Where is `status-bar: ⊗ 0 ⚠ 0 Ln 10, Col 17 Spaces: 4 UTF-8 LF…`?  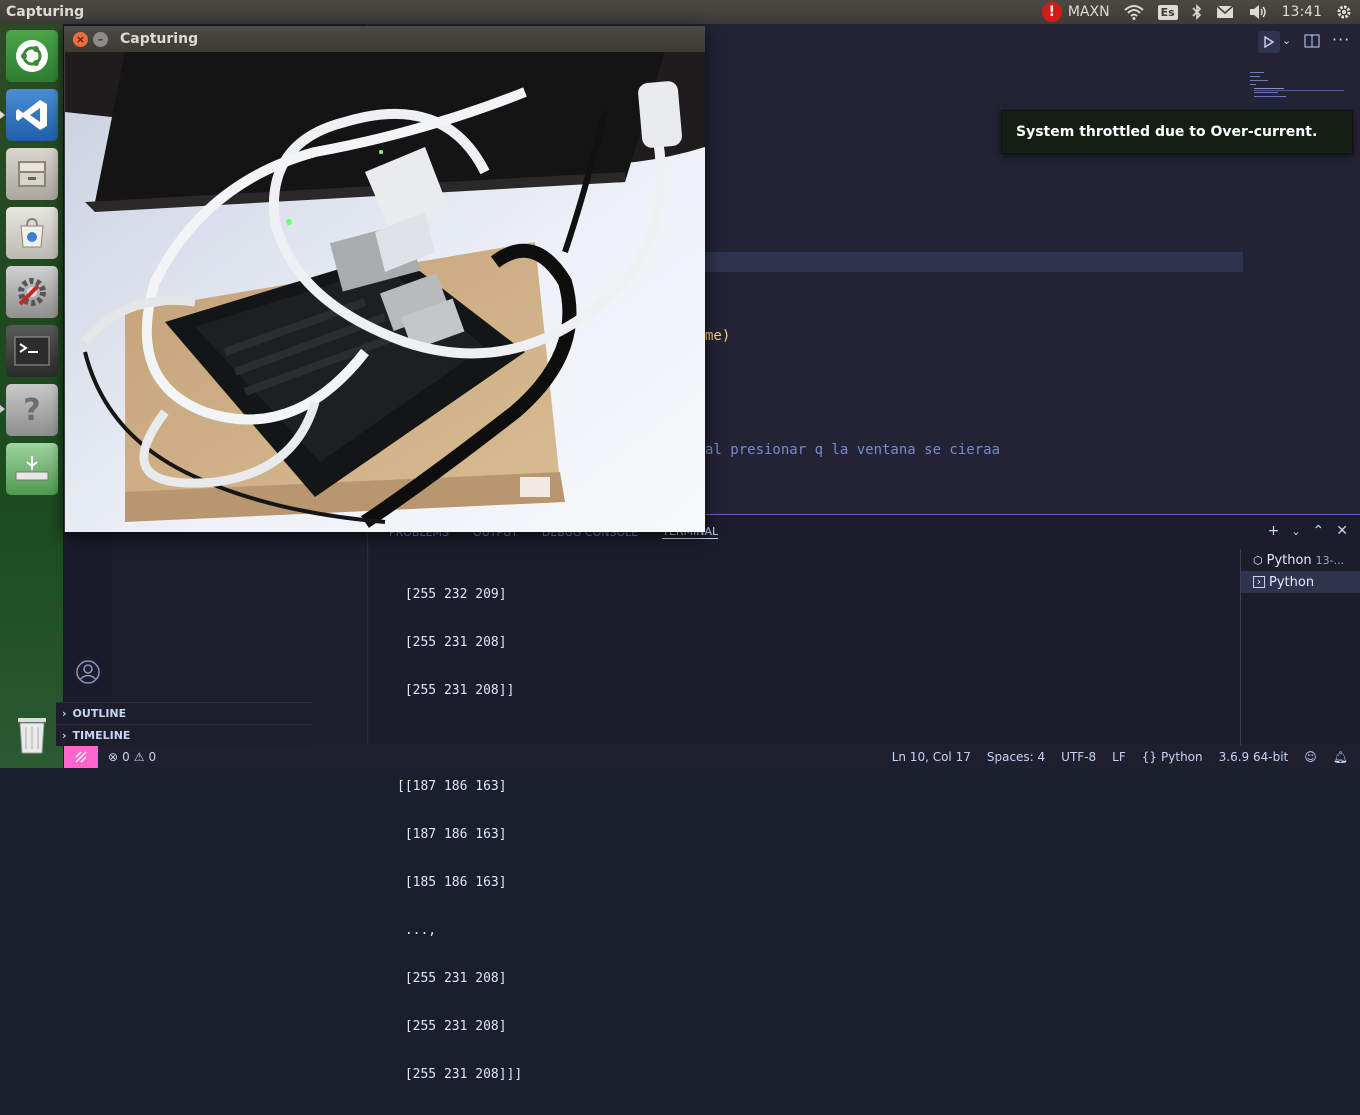 status-bar: ⊗ 0 ⚠ 0 Ln 10, Col 17 Spaces: 4 UTF-8 LF… is located at coordinates (712, 757).